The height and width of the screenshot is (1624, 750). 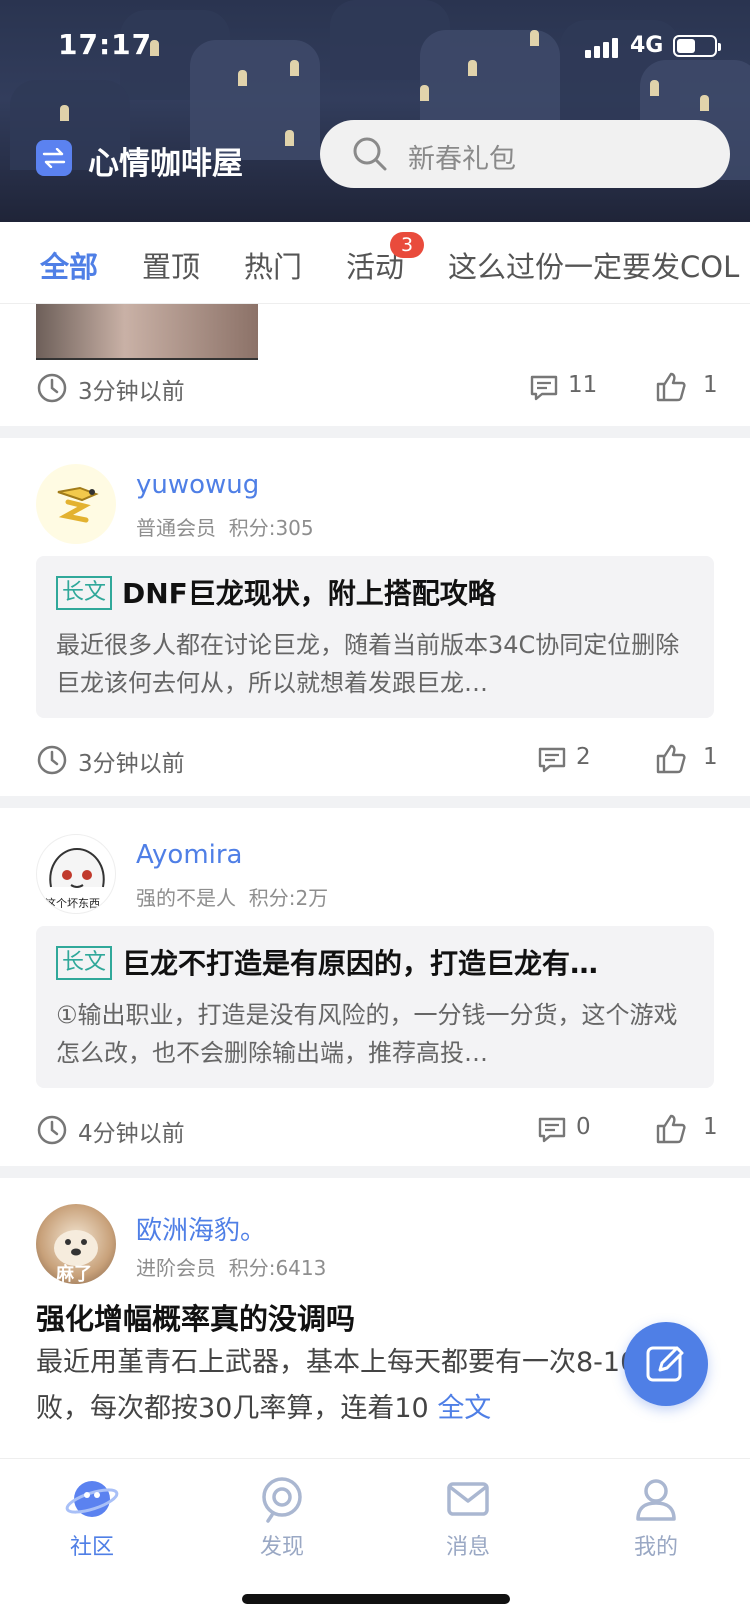 I want to click on status-bar: 17:17 4G, so click(x=375, y=45).